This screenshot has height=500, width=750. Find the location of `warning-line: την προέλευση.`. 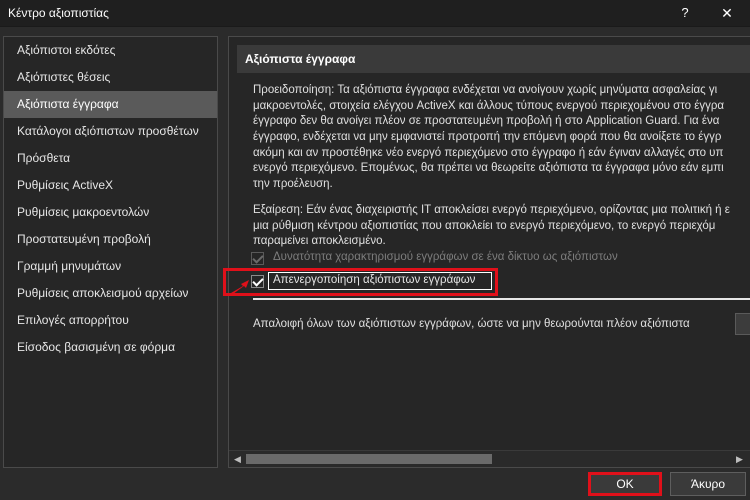

warning-line: την προέλευση. is located at coordinates (293, 184).